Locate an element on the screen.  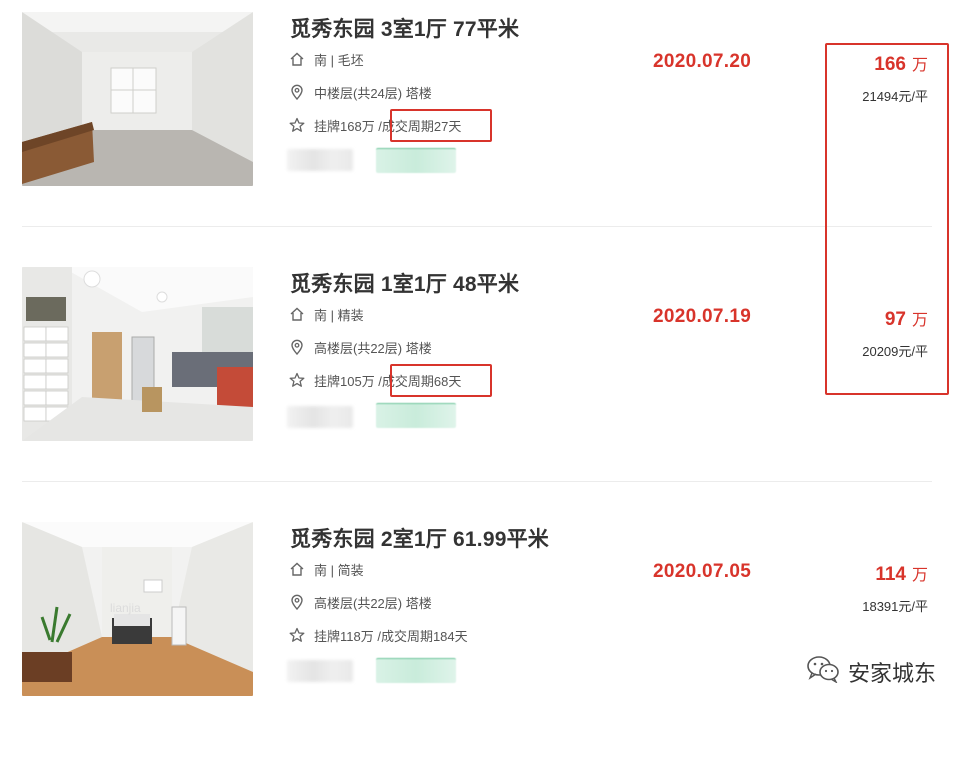
deal-date: 2020.07.20 is located at coordinates (702, 61).